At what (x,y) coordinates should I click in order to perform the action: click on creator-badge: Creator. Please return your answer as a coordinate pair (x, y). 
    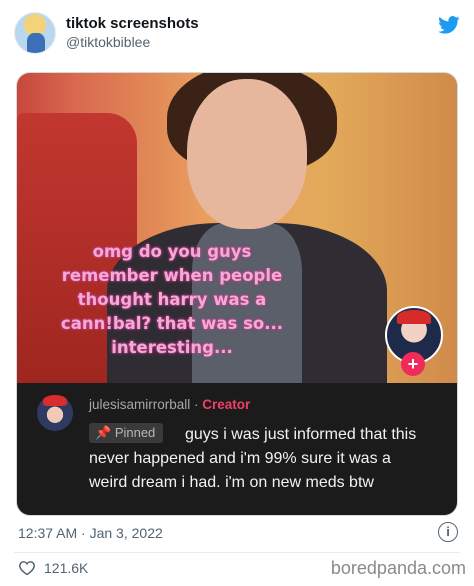
    Looking at the image, I should click on (226, 404).